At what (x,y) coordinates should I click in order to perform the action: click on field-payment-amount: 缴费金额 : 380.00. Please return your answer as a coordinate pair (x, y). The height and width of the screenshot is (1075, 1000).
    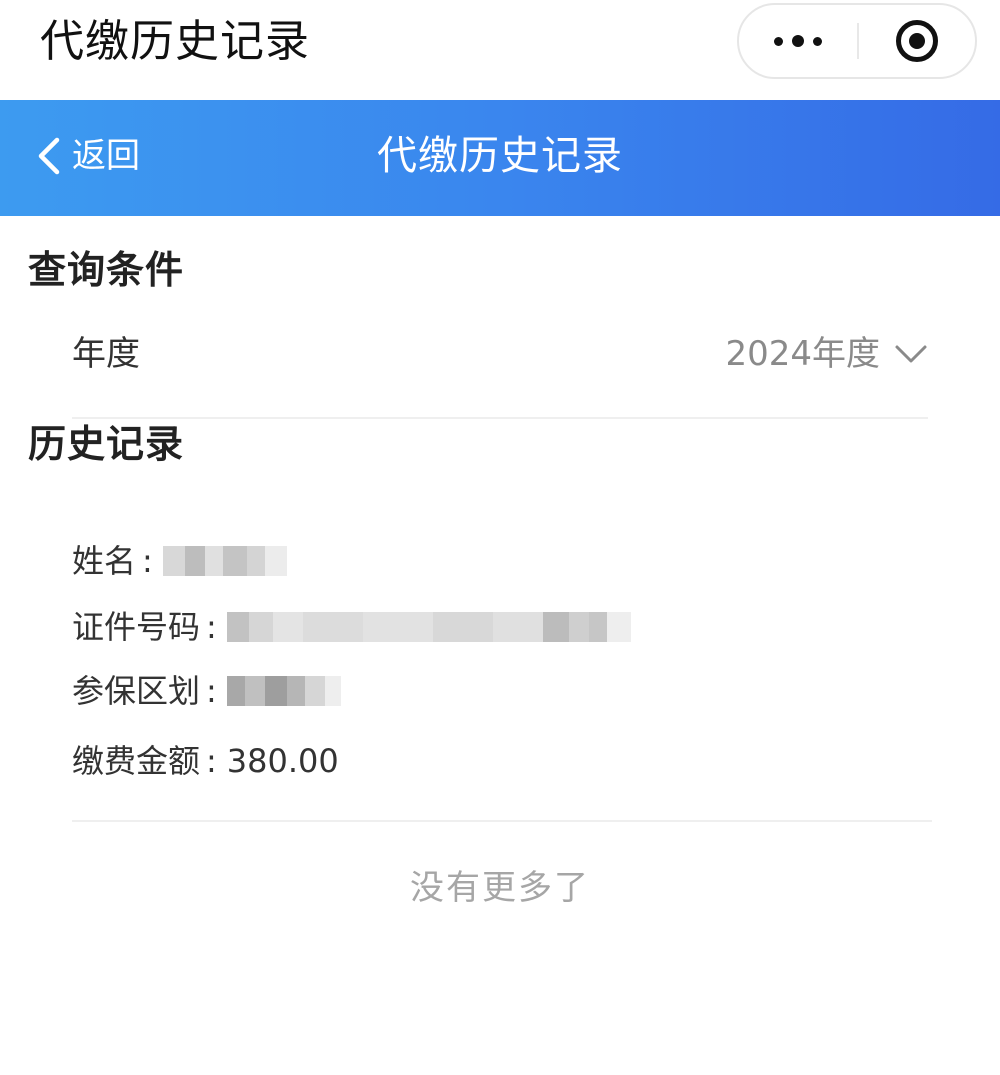
    Looking at the image, I should click on (205, 761).